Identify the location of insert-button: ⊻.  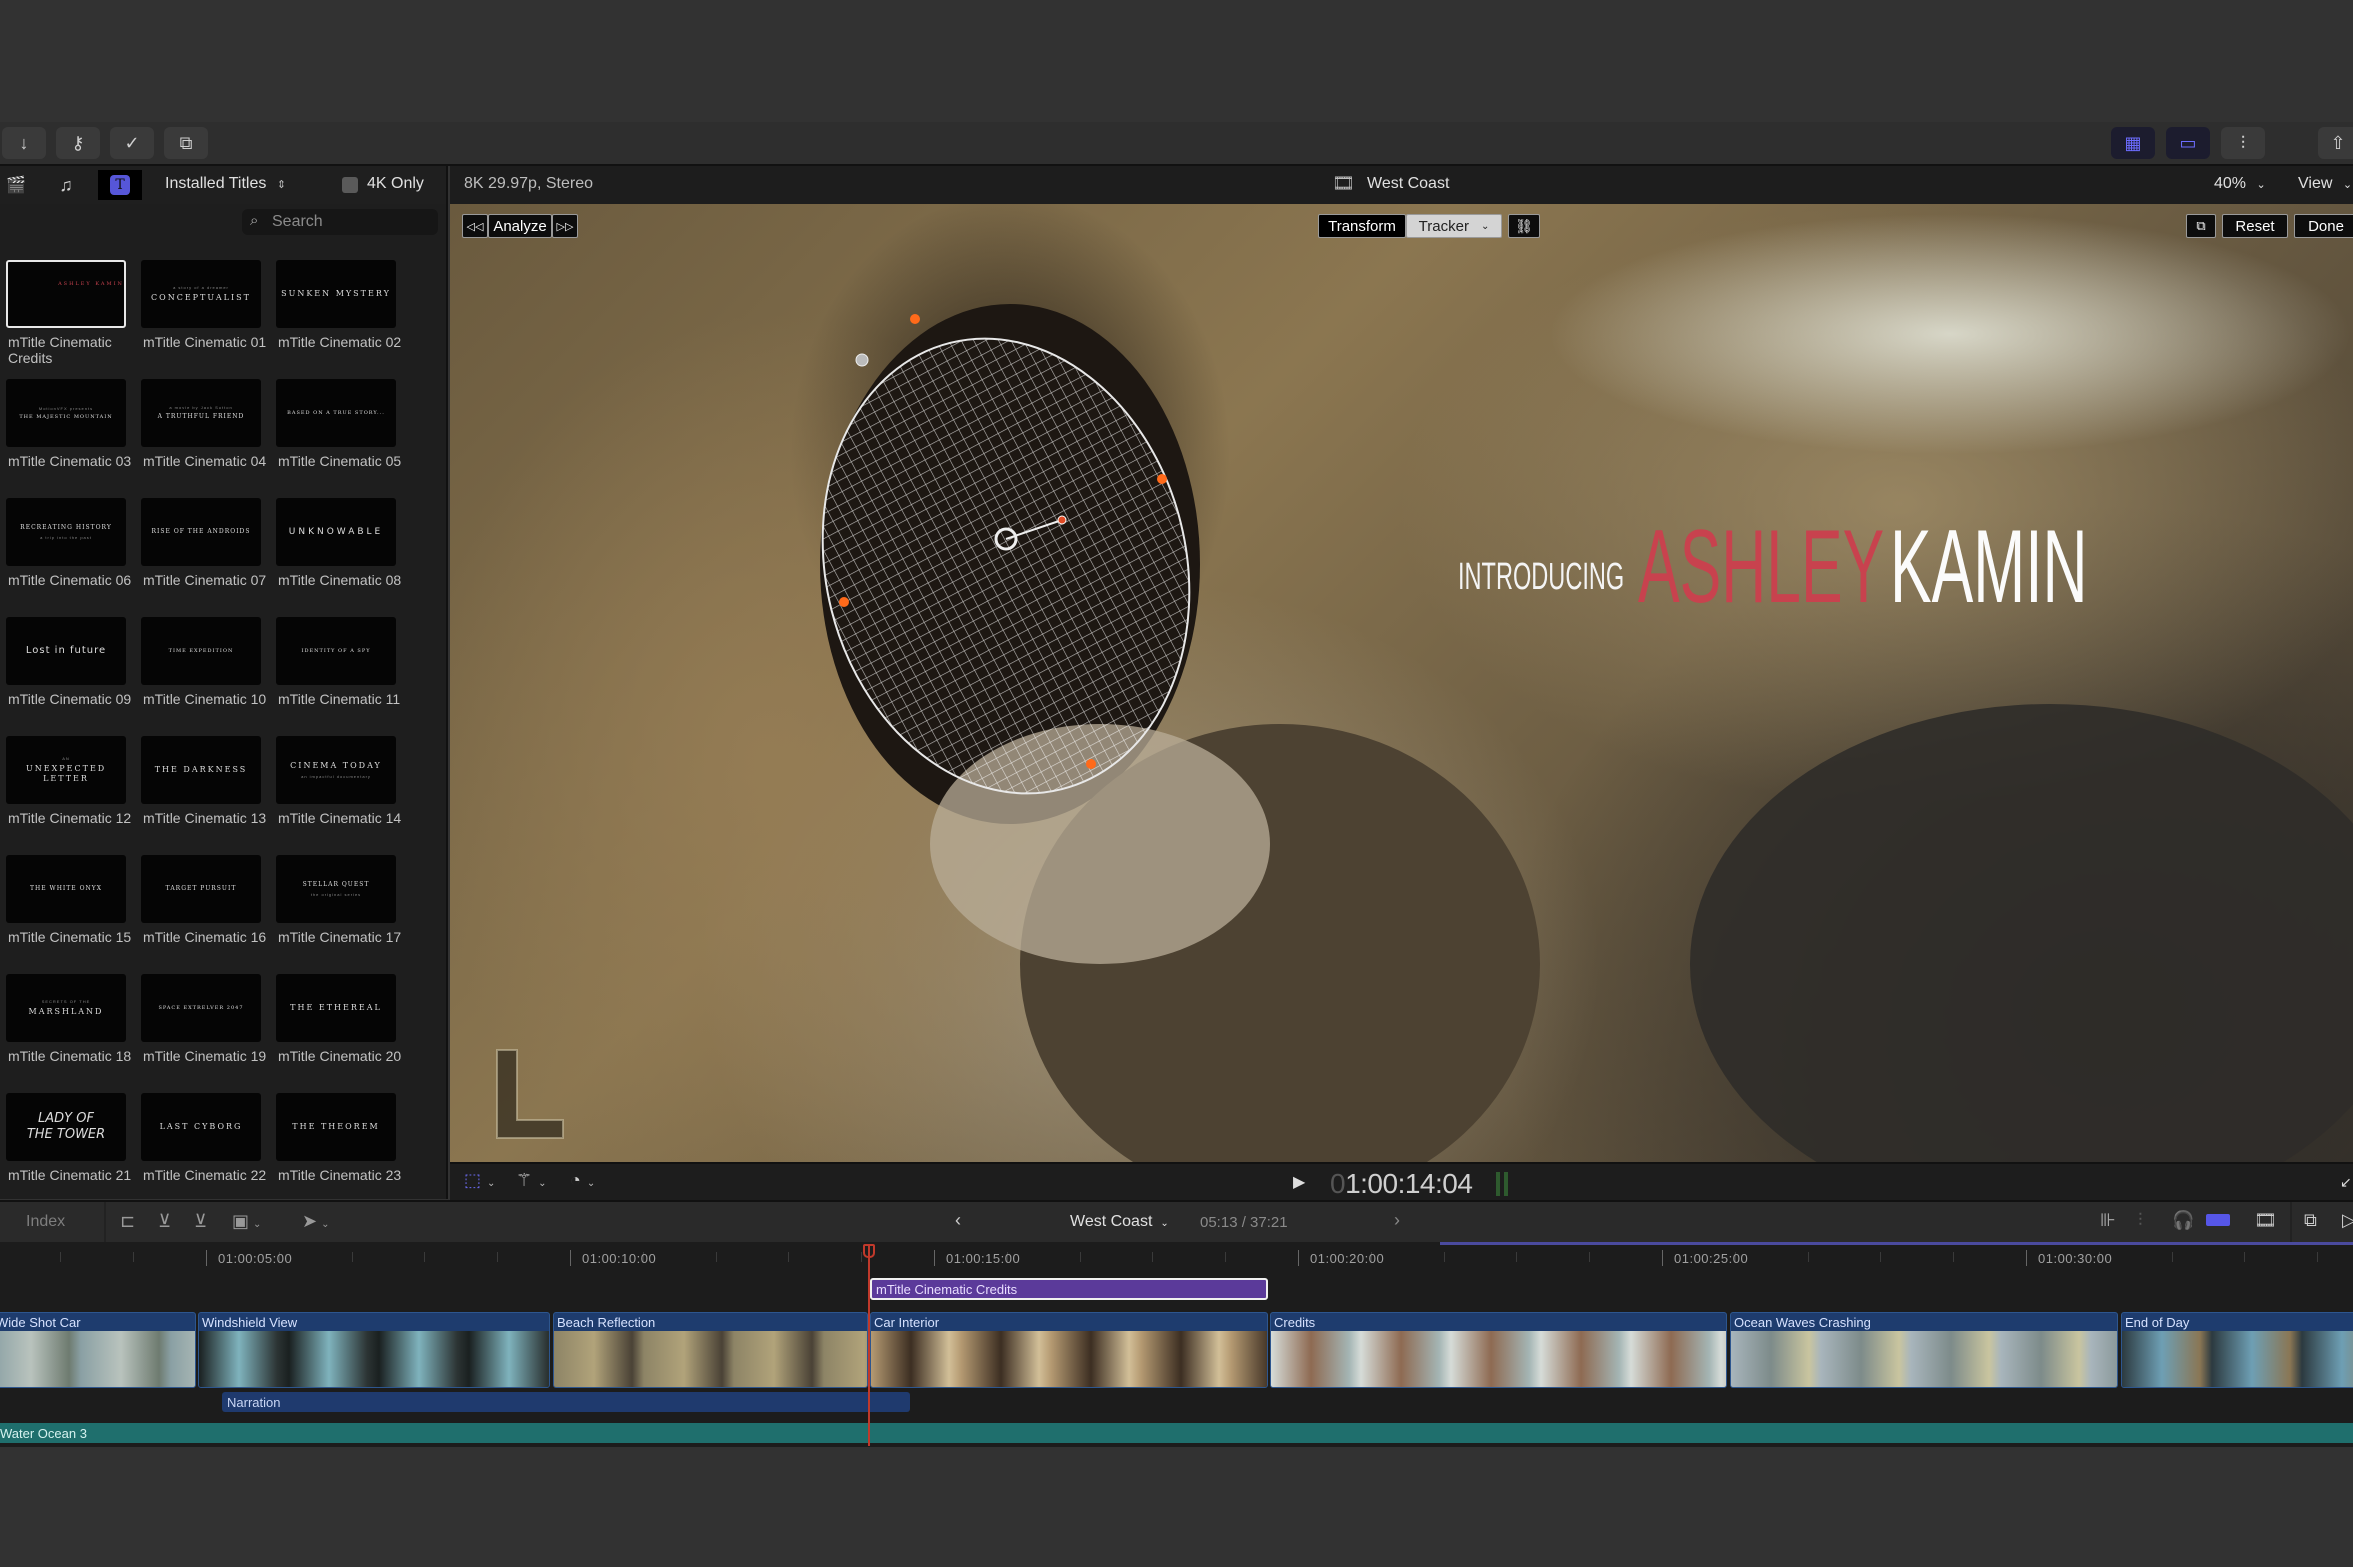
(164, 1221).